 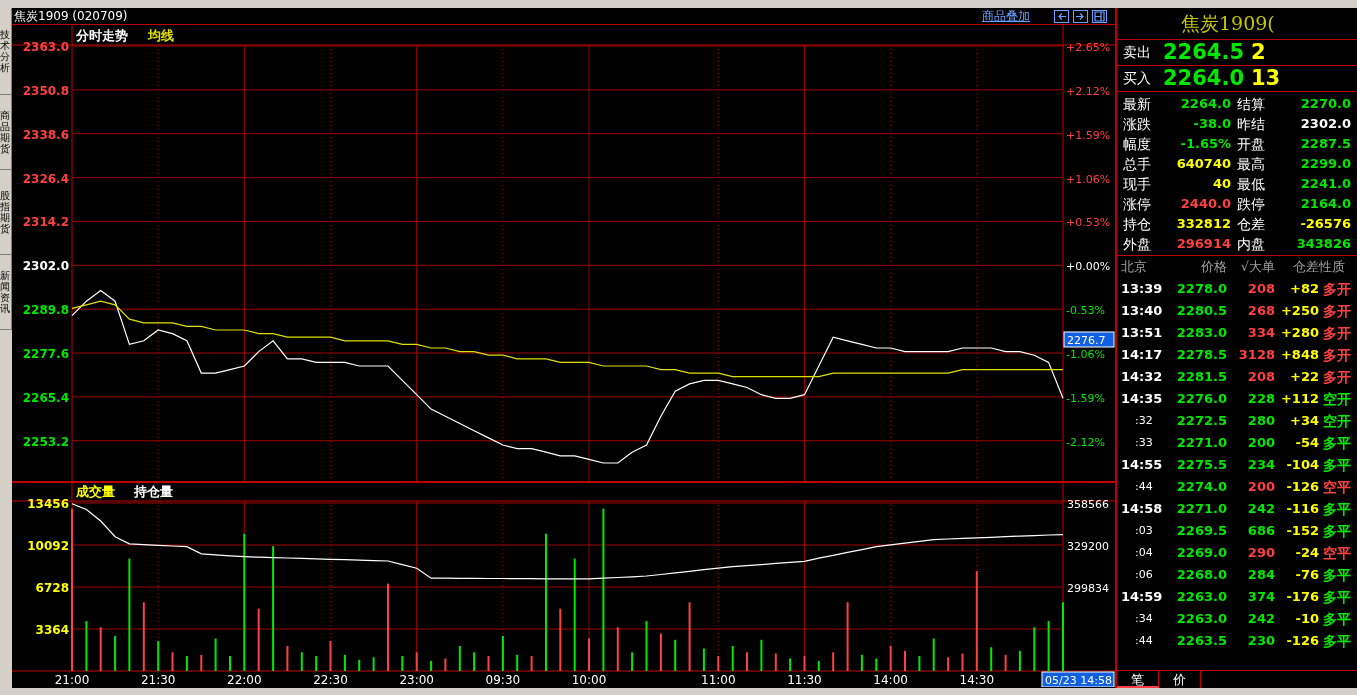 What do you see at coordinates (1134, 267) in the screenshot?
I see `column-header: 北京` at bounding box center [1134, 267].